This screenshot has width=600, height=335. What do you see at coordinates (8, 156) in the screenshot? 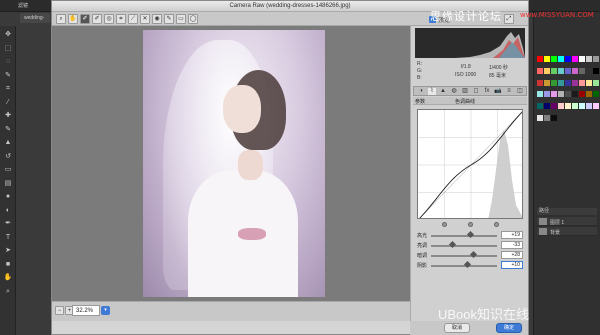
I see `history-brush-icon: ↺` at bounding box center [8, 156].